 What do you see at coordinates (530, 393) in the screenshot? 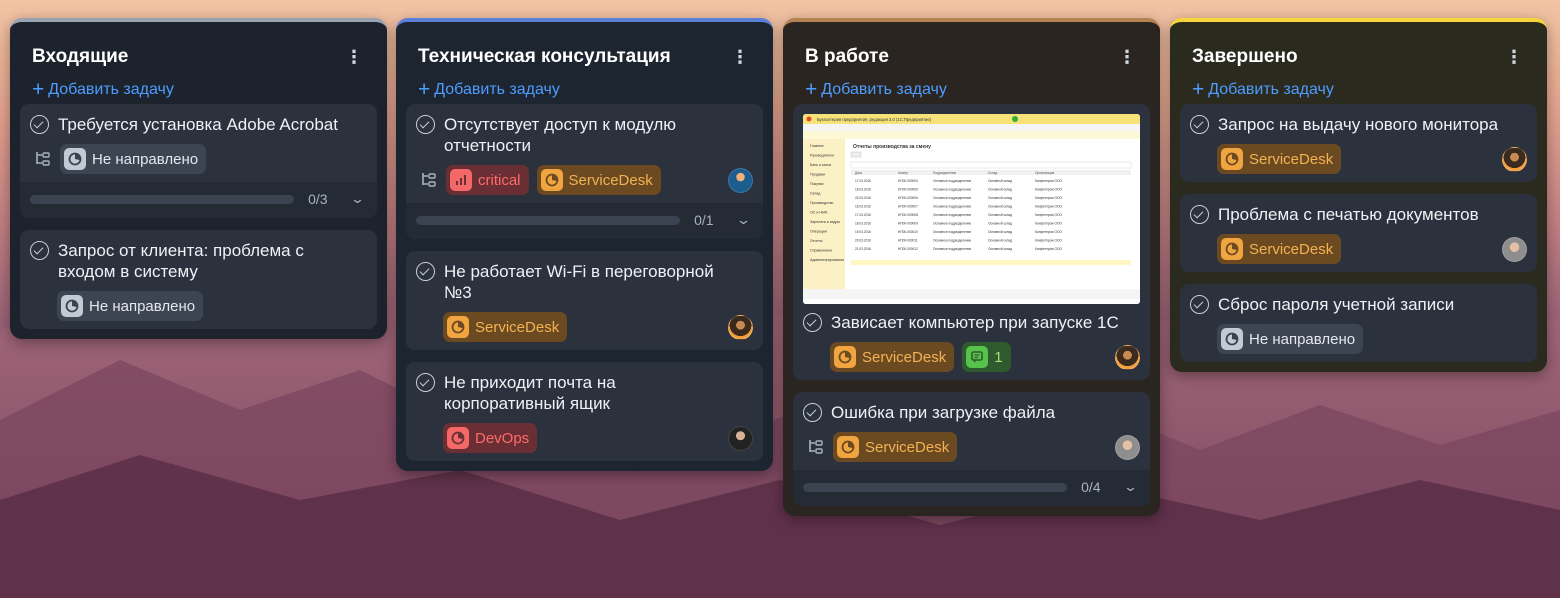
I see `task-title: Не приходит почта на корпоративный ящик` at bounding box center [530, 393].